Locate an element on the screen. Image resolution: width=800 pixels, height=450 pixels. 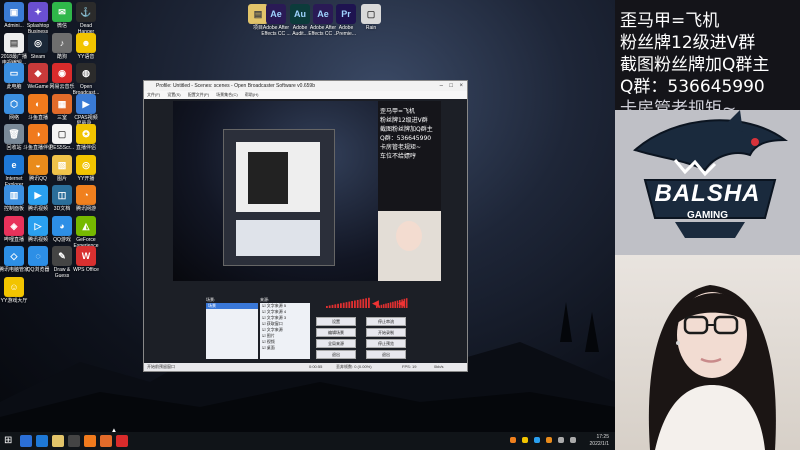
desktop-icon: ▢ Rain is located at coordinates (371, 17).